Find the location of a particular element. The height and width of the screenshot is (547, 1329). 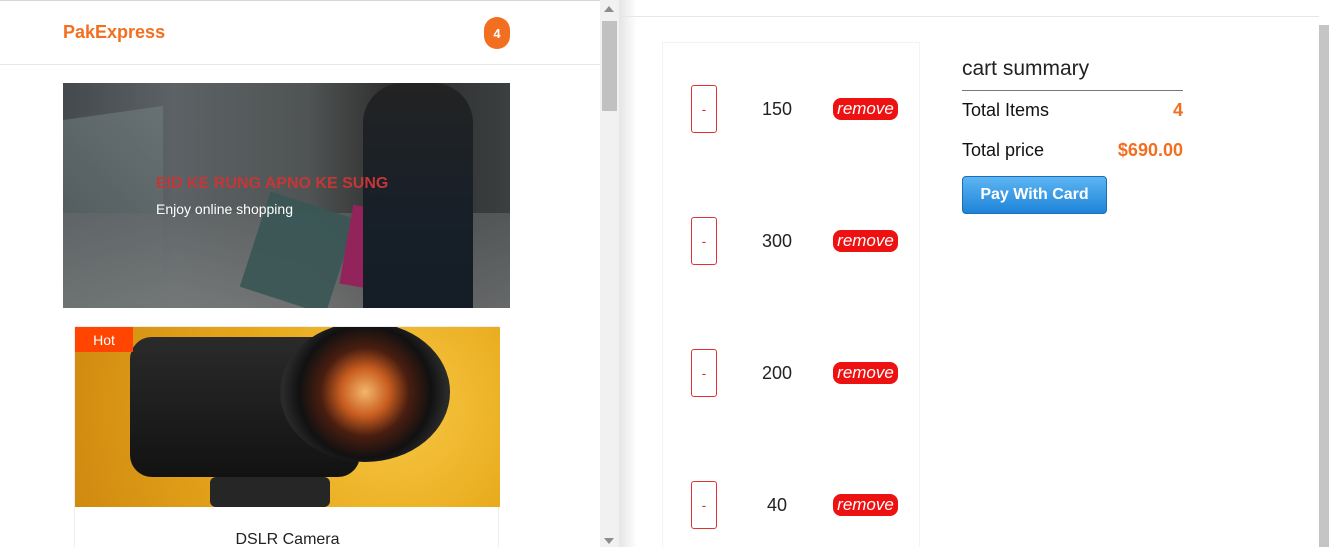

product-image: Hot is located at coordinates (287, 417).